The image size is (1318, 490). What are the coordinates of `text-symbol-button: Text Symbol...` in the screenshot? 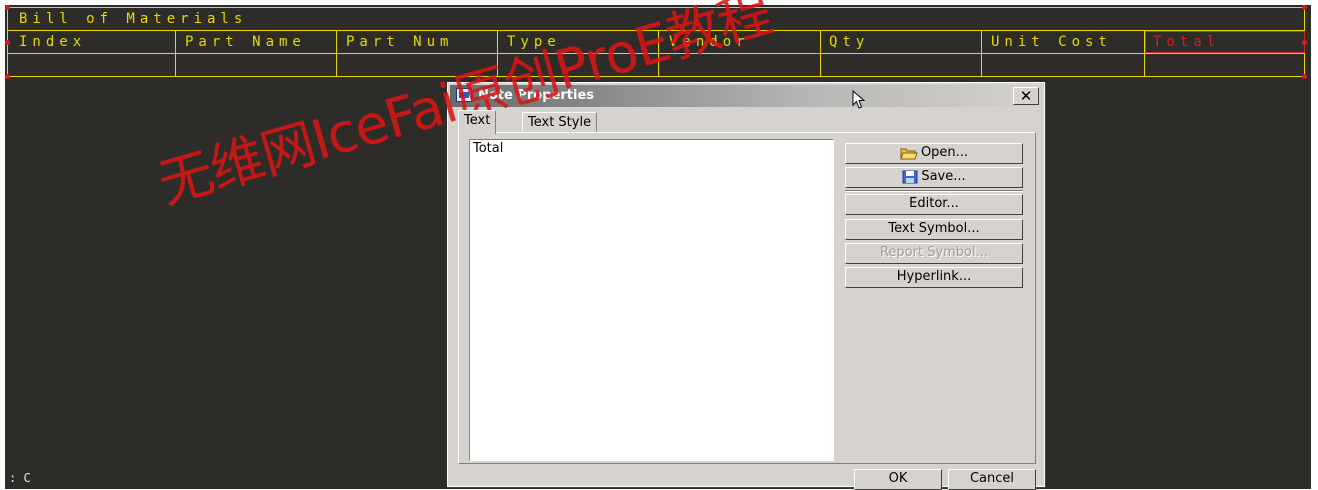 It's located at (934, 229).